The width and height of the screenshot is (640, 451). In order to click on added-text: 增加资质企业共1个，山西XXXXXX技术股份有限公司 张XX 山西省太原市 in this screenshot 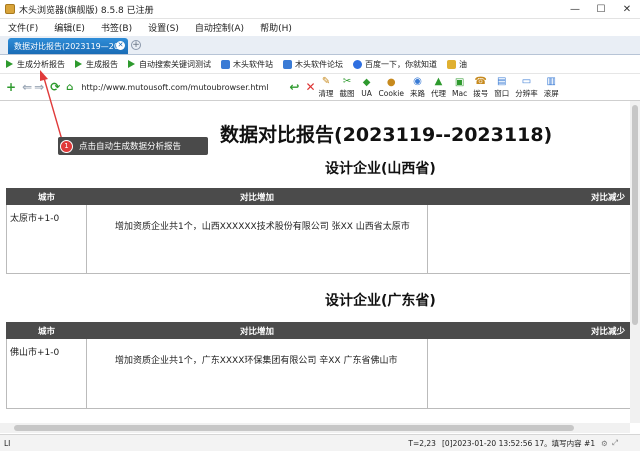, I will do `click(257, 220)`.